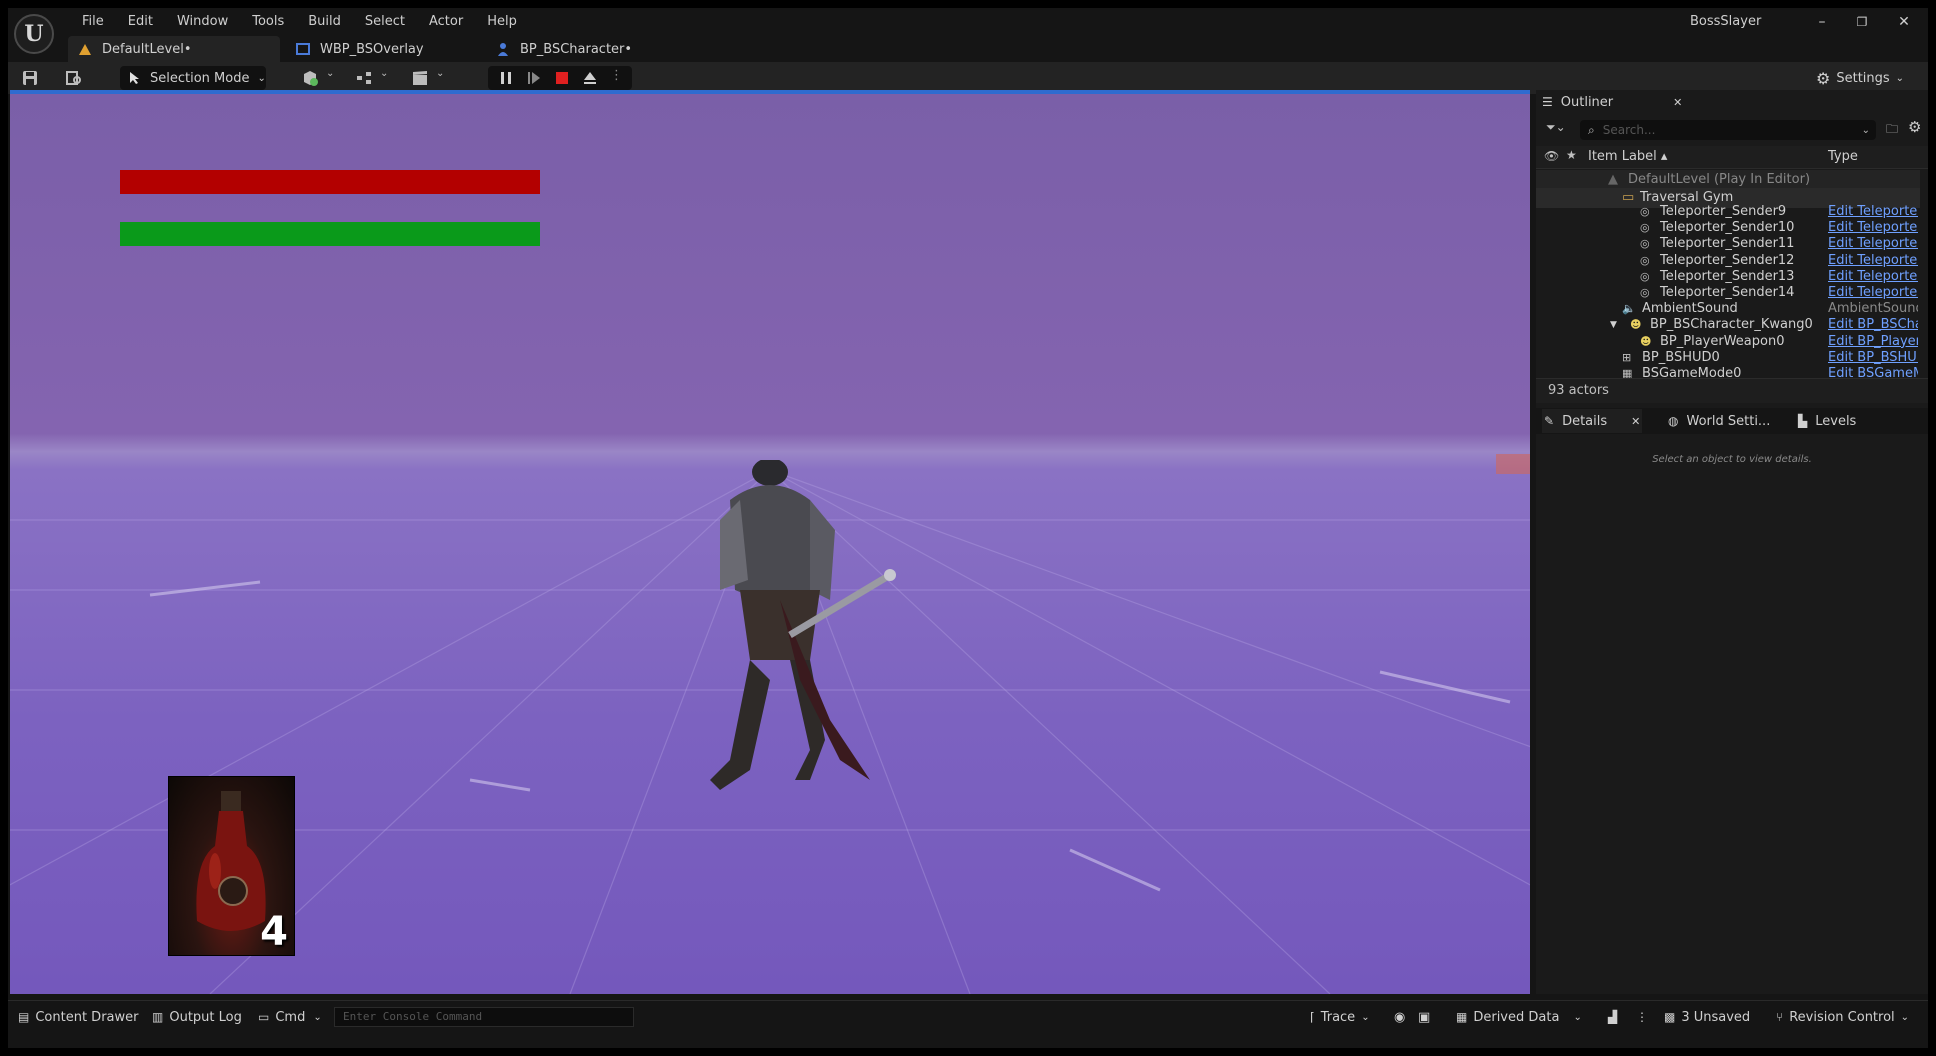 The height and width of the screenshot is (1056, 1936). Describe the element at coordinates (576, 49) in the screenshot. I see `tab-label: BP_BSCharacter•` at that location.